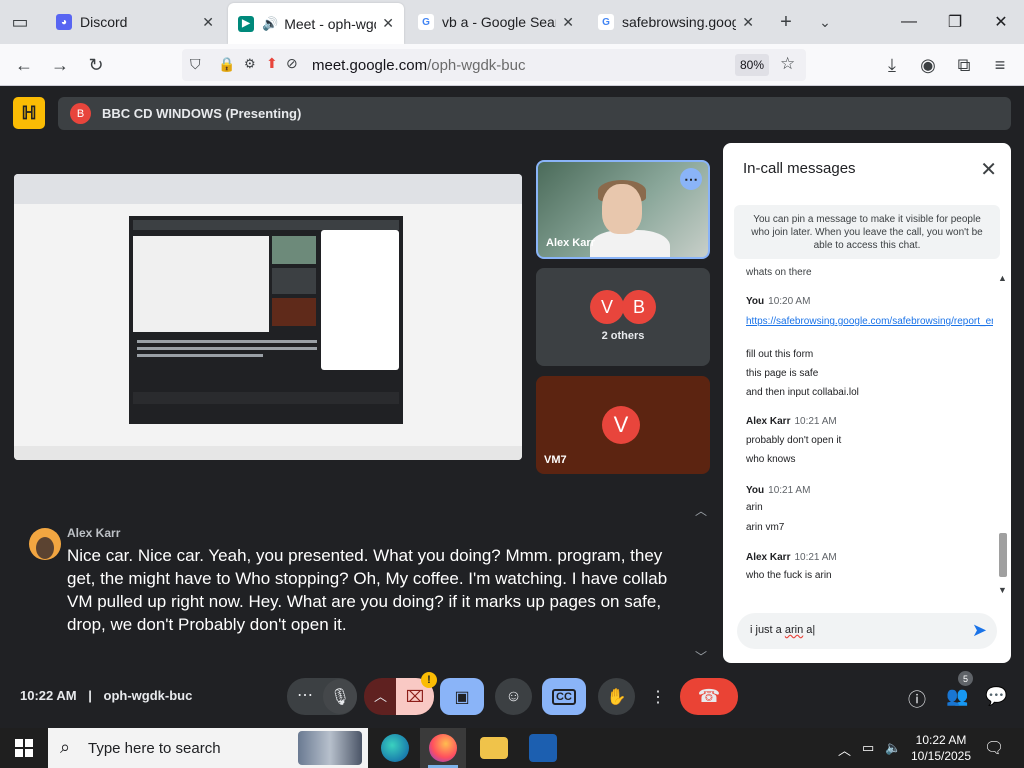 Image resolution: width=1024 pixels, height=768 pixels. I want to click on send-icon: ➤, so click(979, 630).